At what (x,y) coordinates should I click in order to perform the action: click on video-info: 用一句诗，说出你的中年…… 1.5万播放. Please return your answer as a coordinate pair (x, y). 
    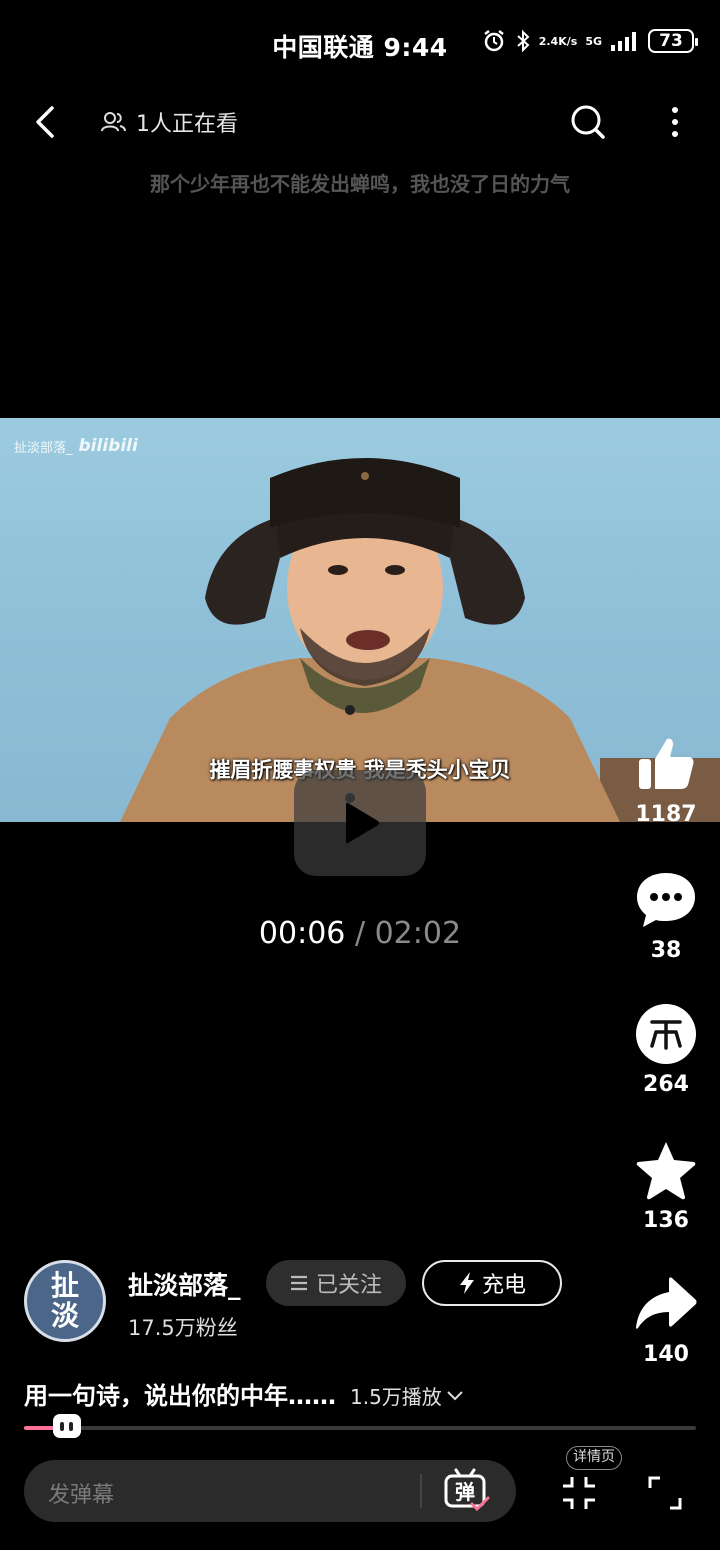
    Looking at the image, I should click on (324, 1393).